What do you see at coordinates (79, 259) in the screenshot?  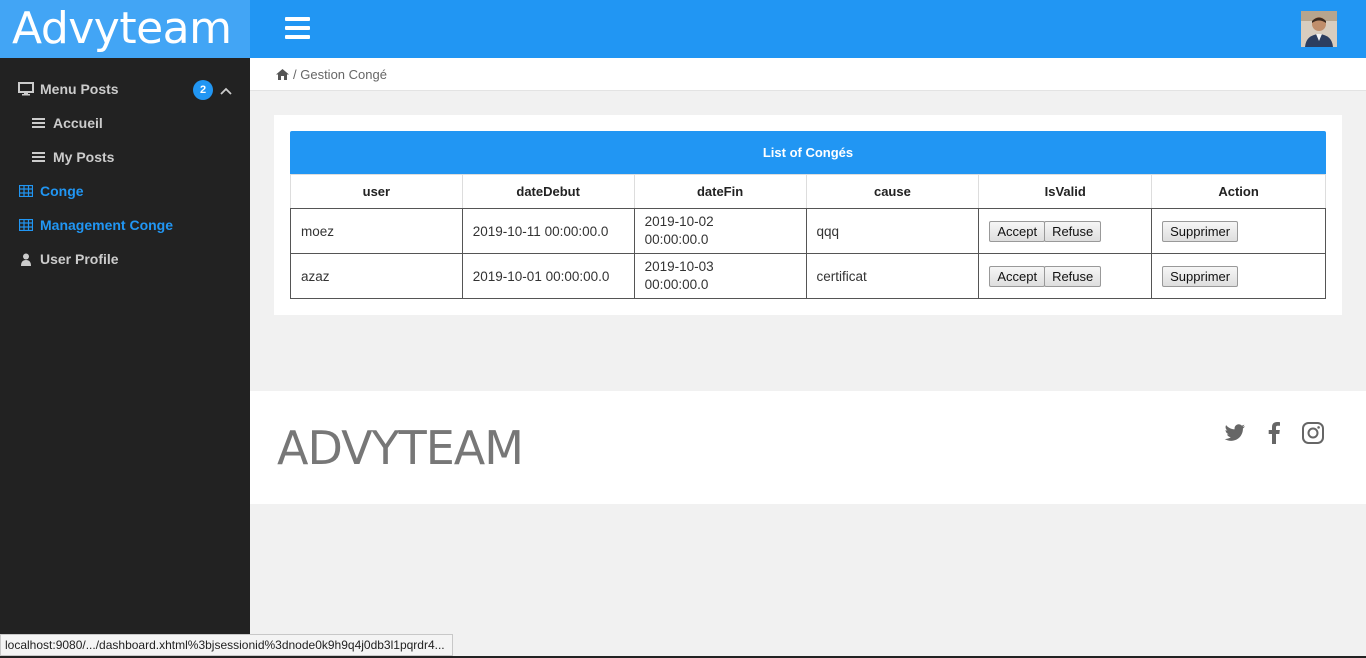 I see `sidebar-item-label: User Profile` at bounding box center [79, 259].